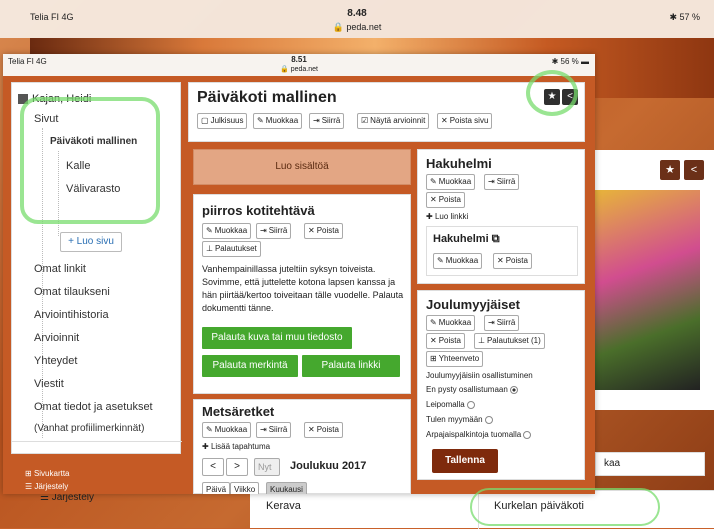  Describe the element at coordinates (365, 120) in the screenshot. I see `checkbox-icon: ☑` at that location.